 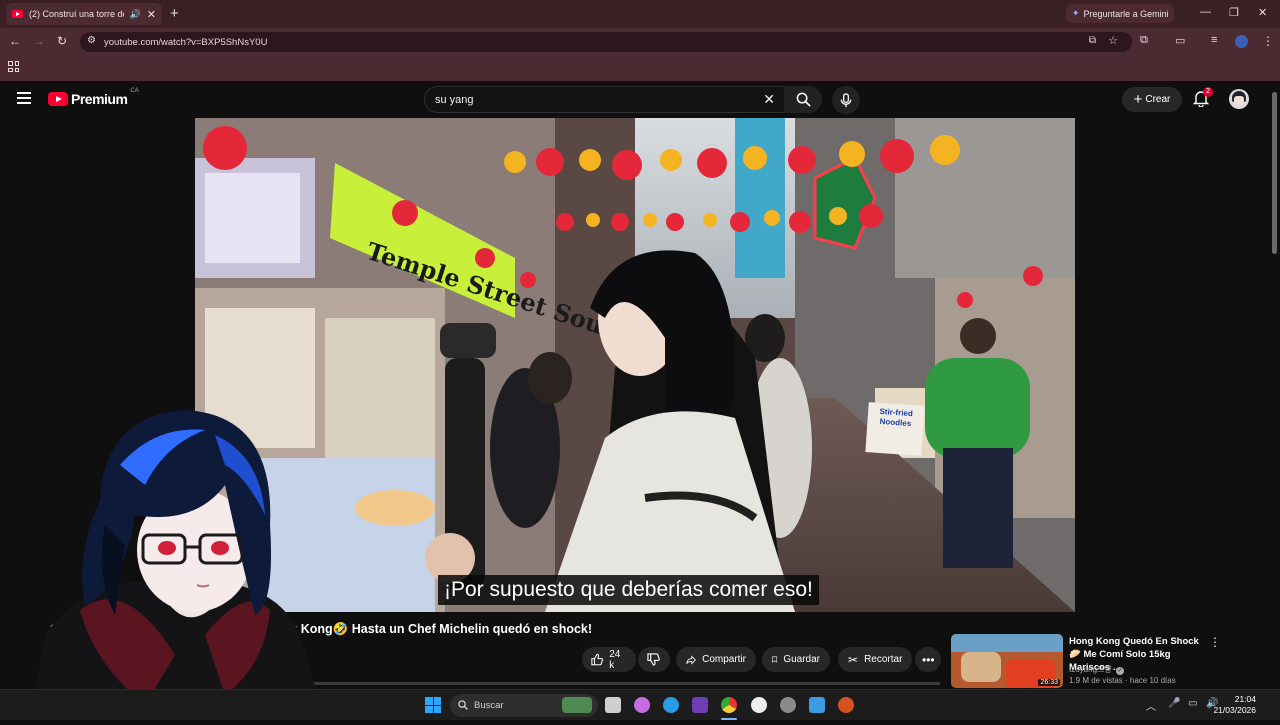 What do you see at coordinates (1049, 682) in the screenshot?
I see `video-duration: 26:33` at bounding box center [1049, 682].